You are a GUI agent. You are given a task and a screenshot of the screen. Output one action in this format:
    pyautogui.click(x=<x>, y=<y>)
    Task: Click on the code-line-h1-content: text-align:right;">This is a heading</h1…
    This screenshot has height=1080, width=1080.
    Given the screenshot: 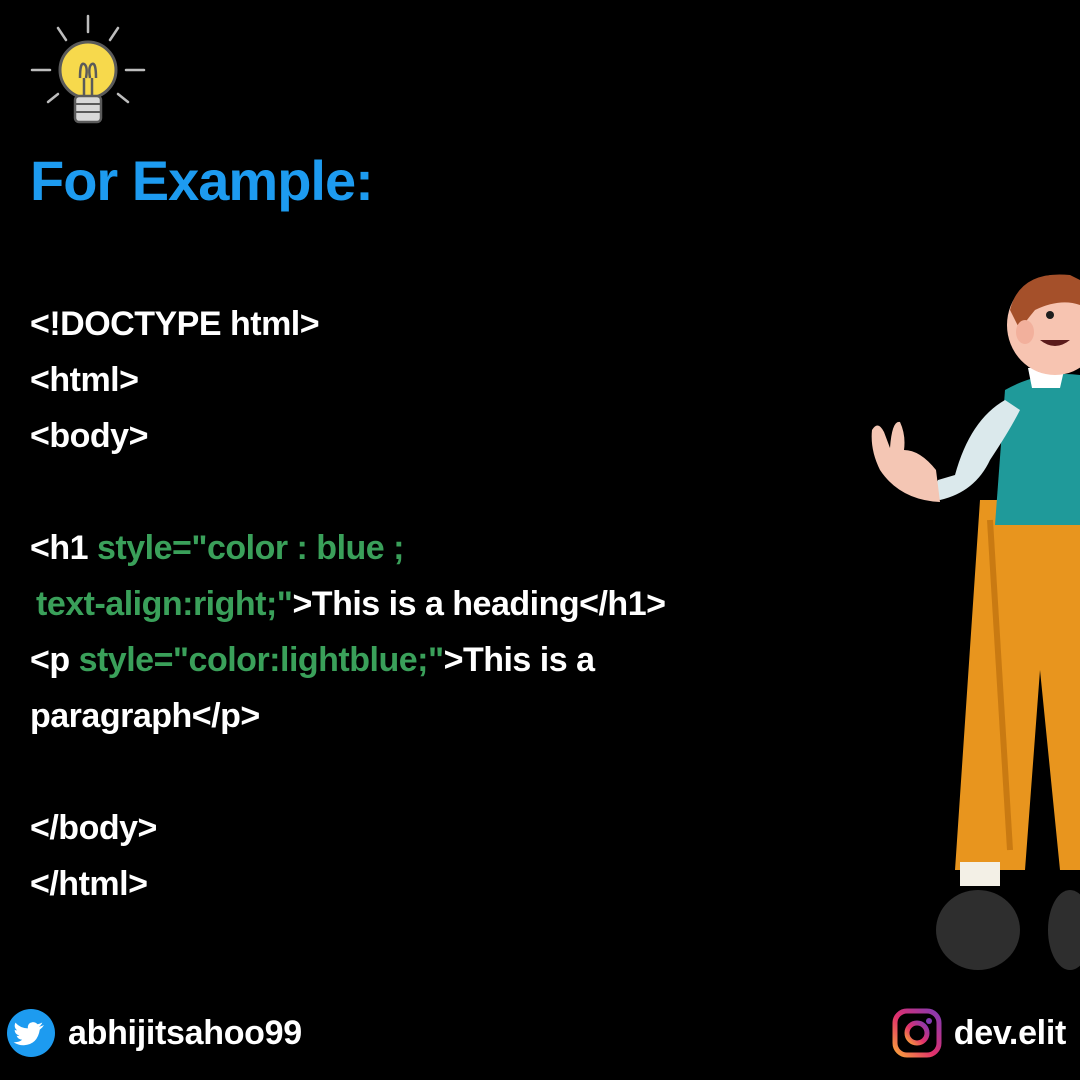 What is the action you would take?
    pyautogui.click(x=440, y=604)
    